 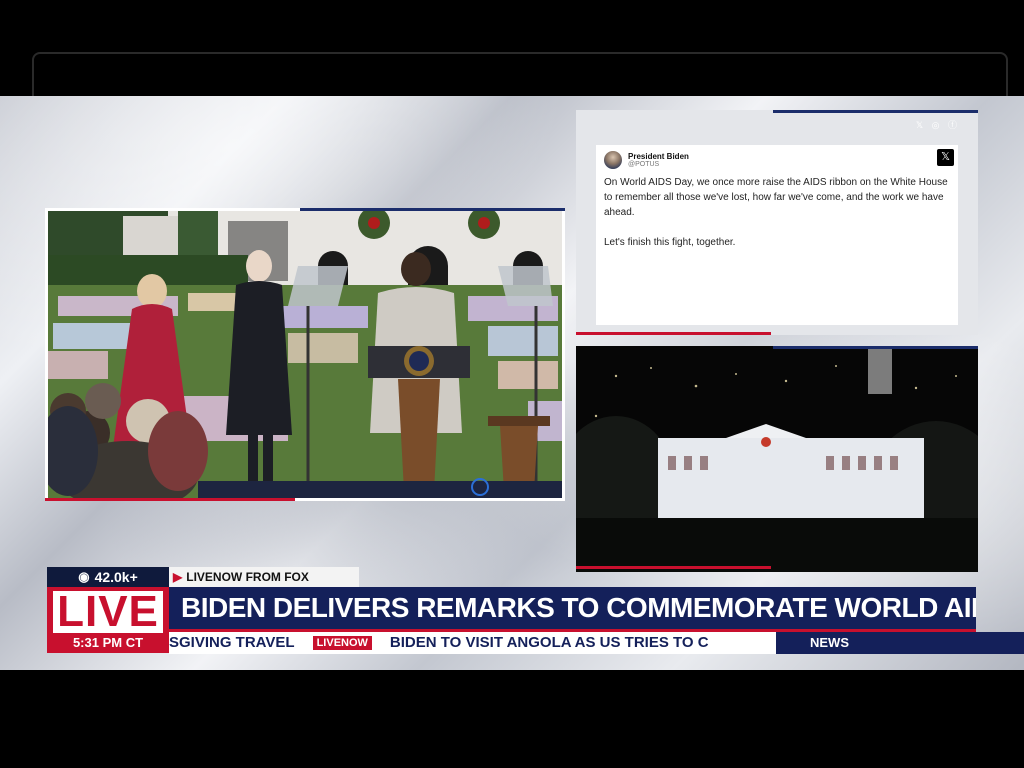 I want to click on avatar, so click(x=613, y=160).